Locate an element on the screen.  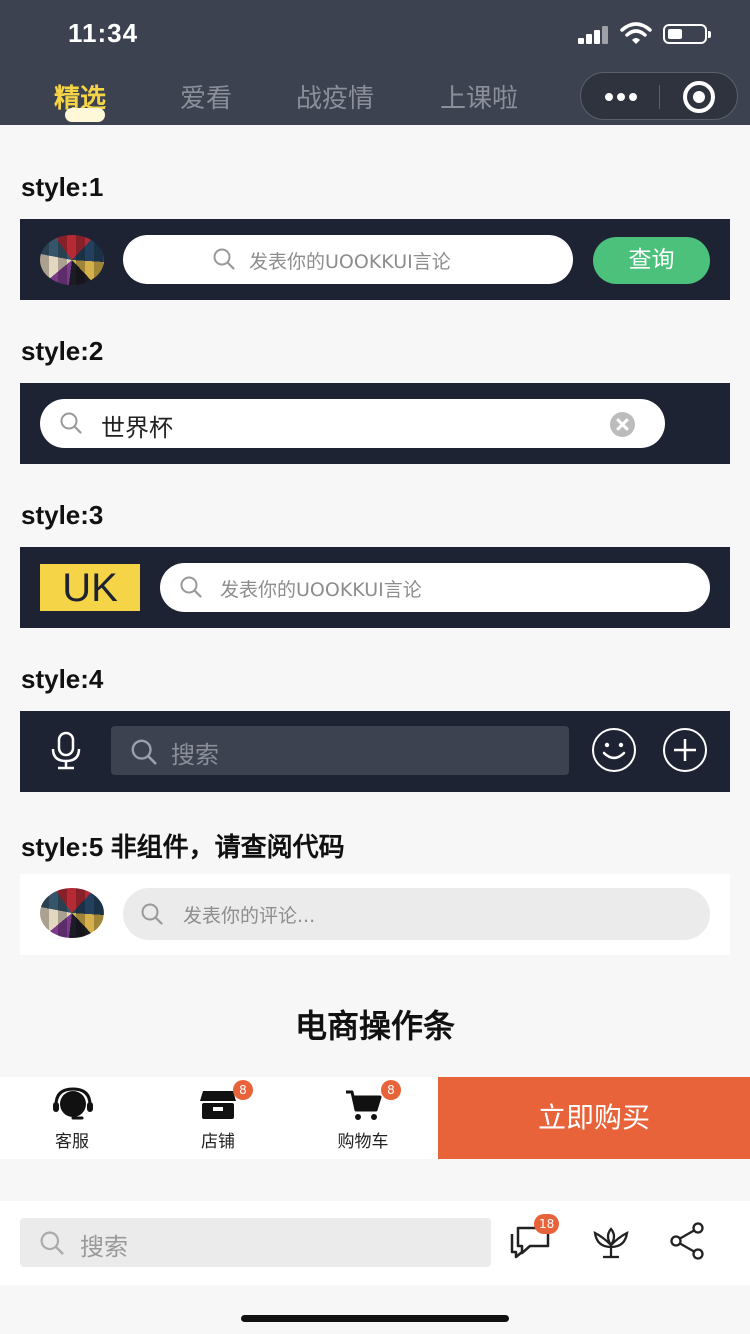
home-indicator is located at coordinates (375, 1318).